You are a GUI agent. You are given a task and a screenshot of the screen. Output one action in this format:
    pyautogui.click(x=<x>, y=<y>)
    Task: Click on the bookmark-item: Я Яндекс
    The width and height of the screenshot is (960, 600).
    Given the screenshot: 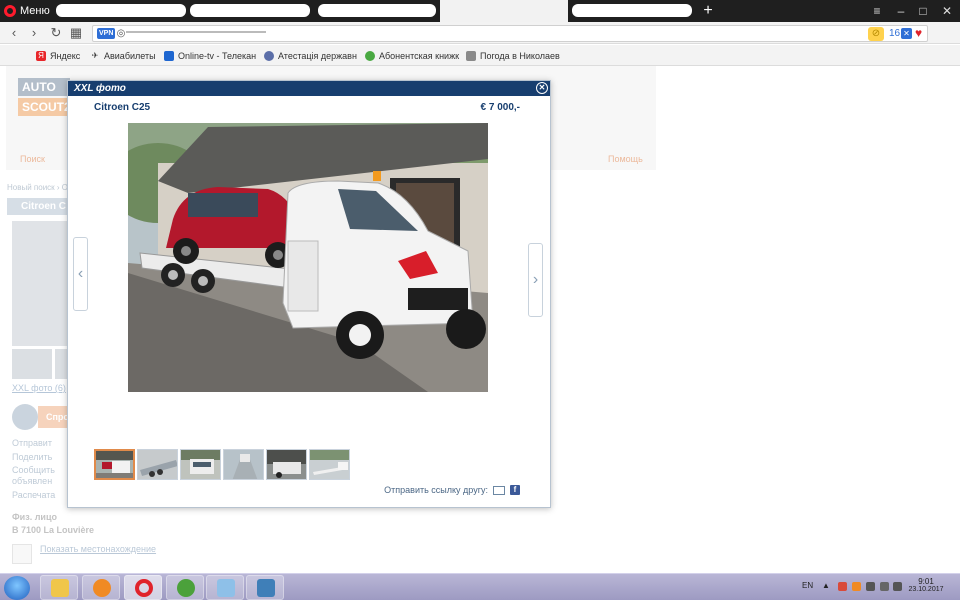 What is the action you would take?
    pyautogui.click(x=58, y=56)
    